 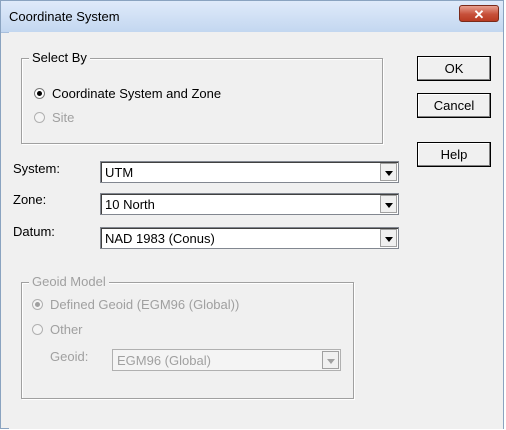 I want to click on datum-value: NAD 1983 (Conus), so click(x=160, y=238).